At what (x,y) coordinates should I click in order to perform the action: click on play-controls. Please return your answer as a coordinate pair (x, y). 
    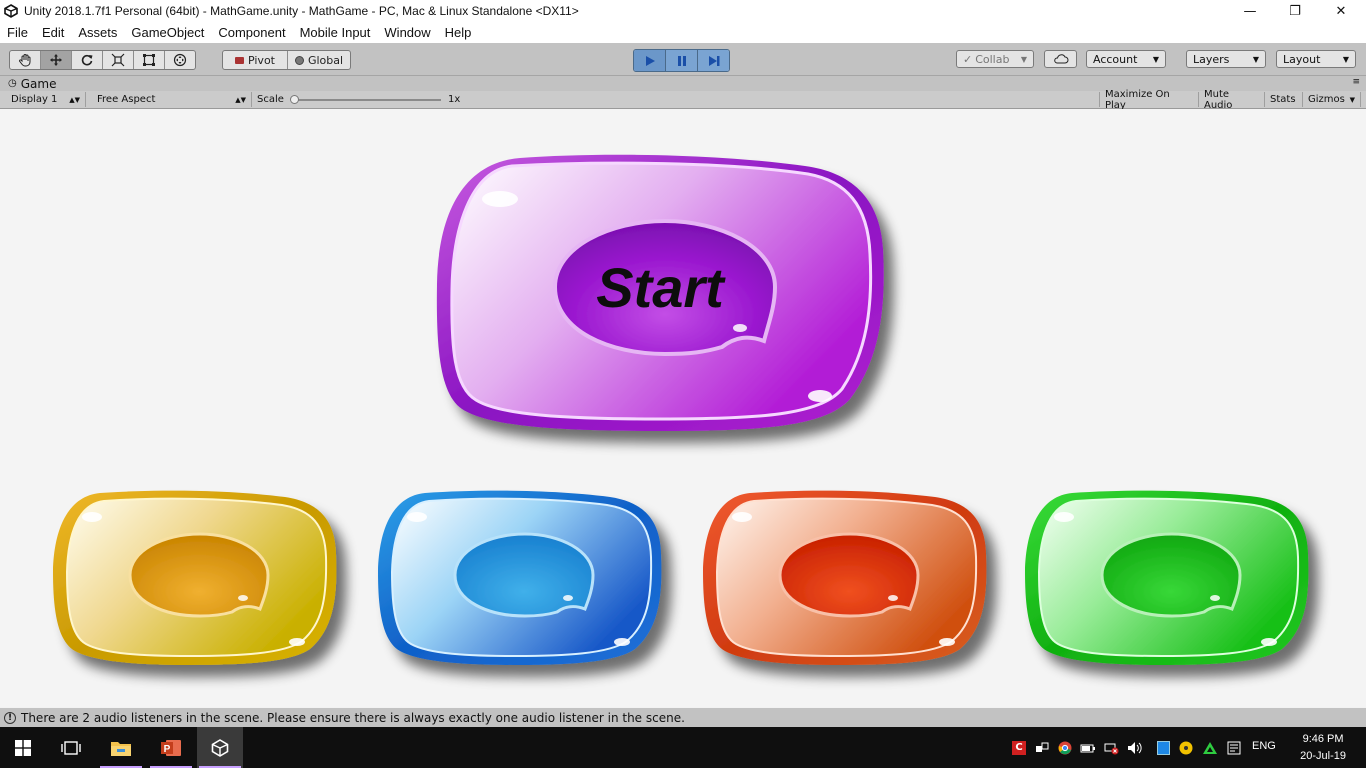
    Looking at the image, I should click on (681, 60).